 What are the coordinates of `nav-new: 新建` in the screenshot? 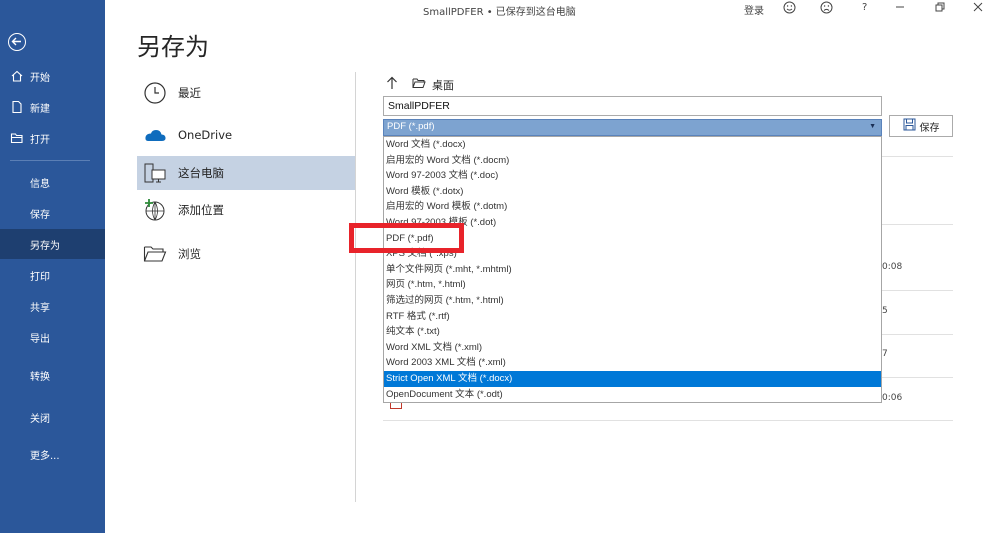 It's located at (52, 107).